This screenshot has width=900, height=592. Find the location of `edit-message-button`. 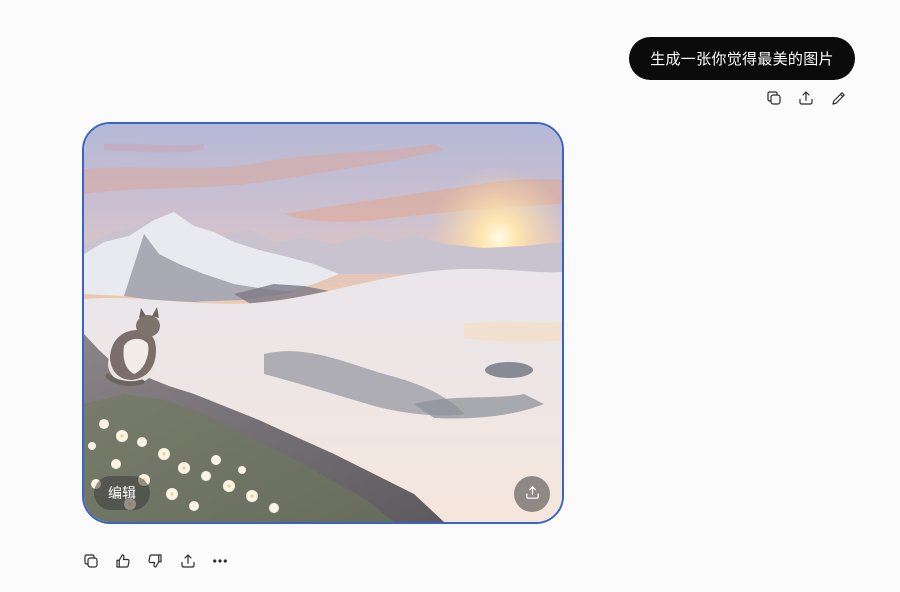

edit-message-button is located at coordinates (839, 100).